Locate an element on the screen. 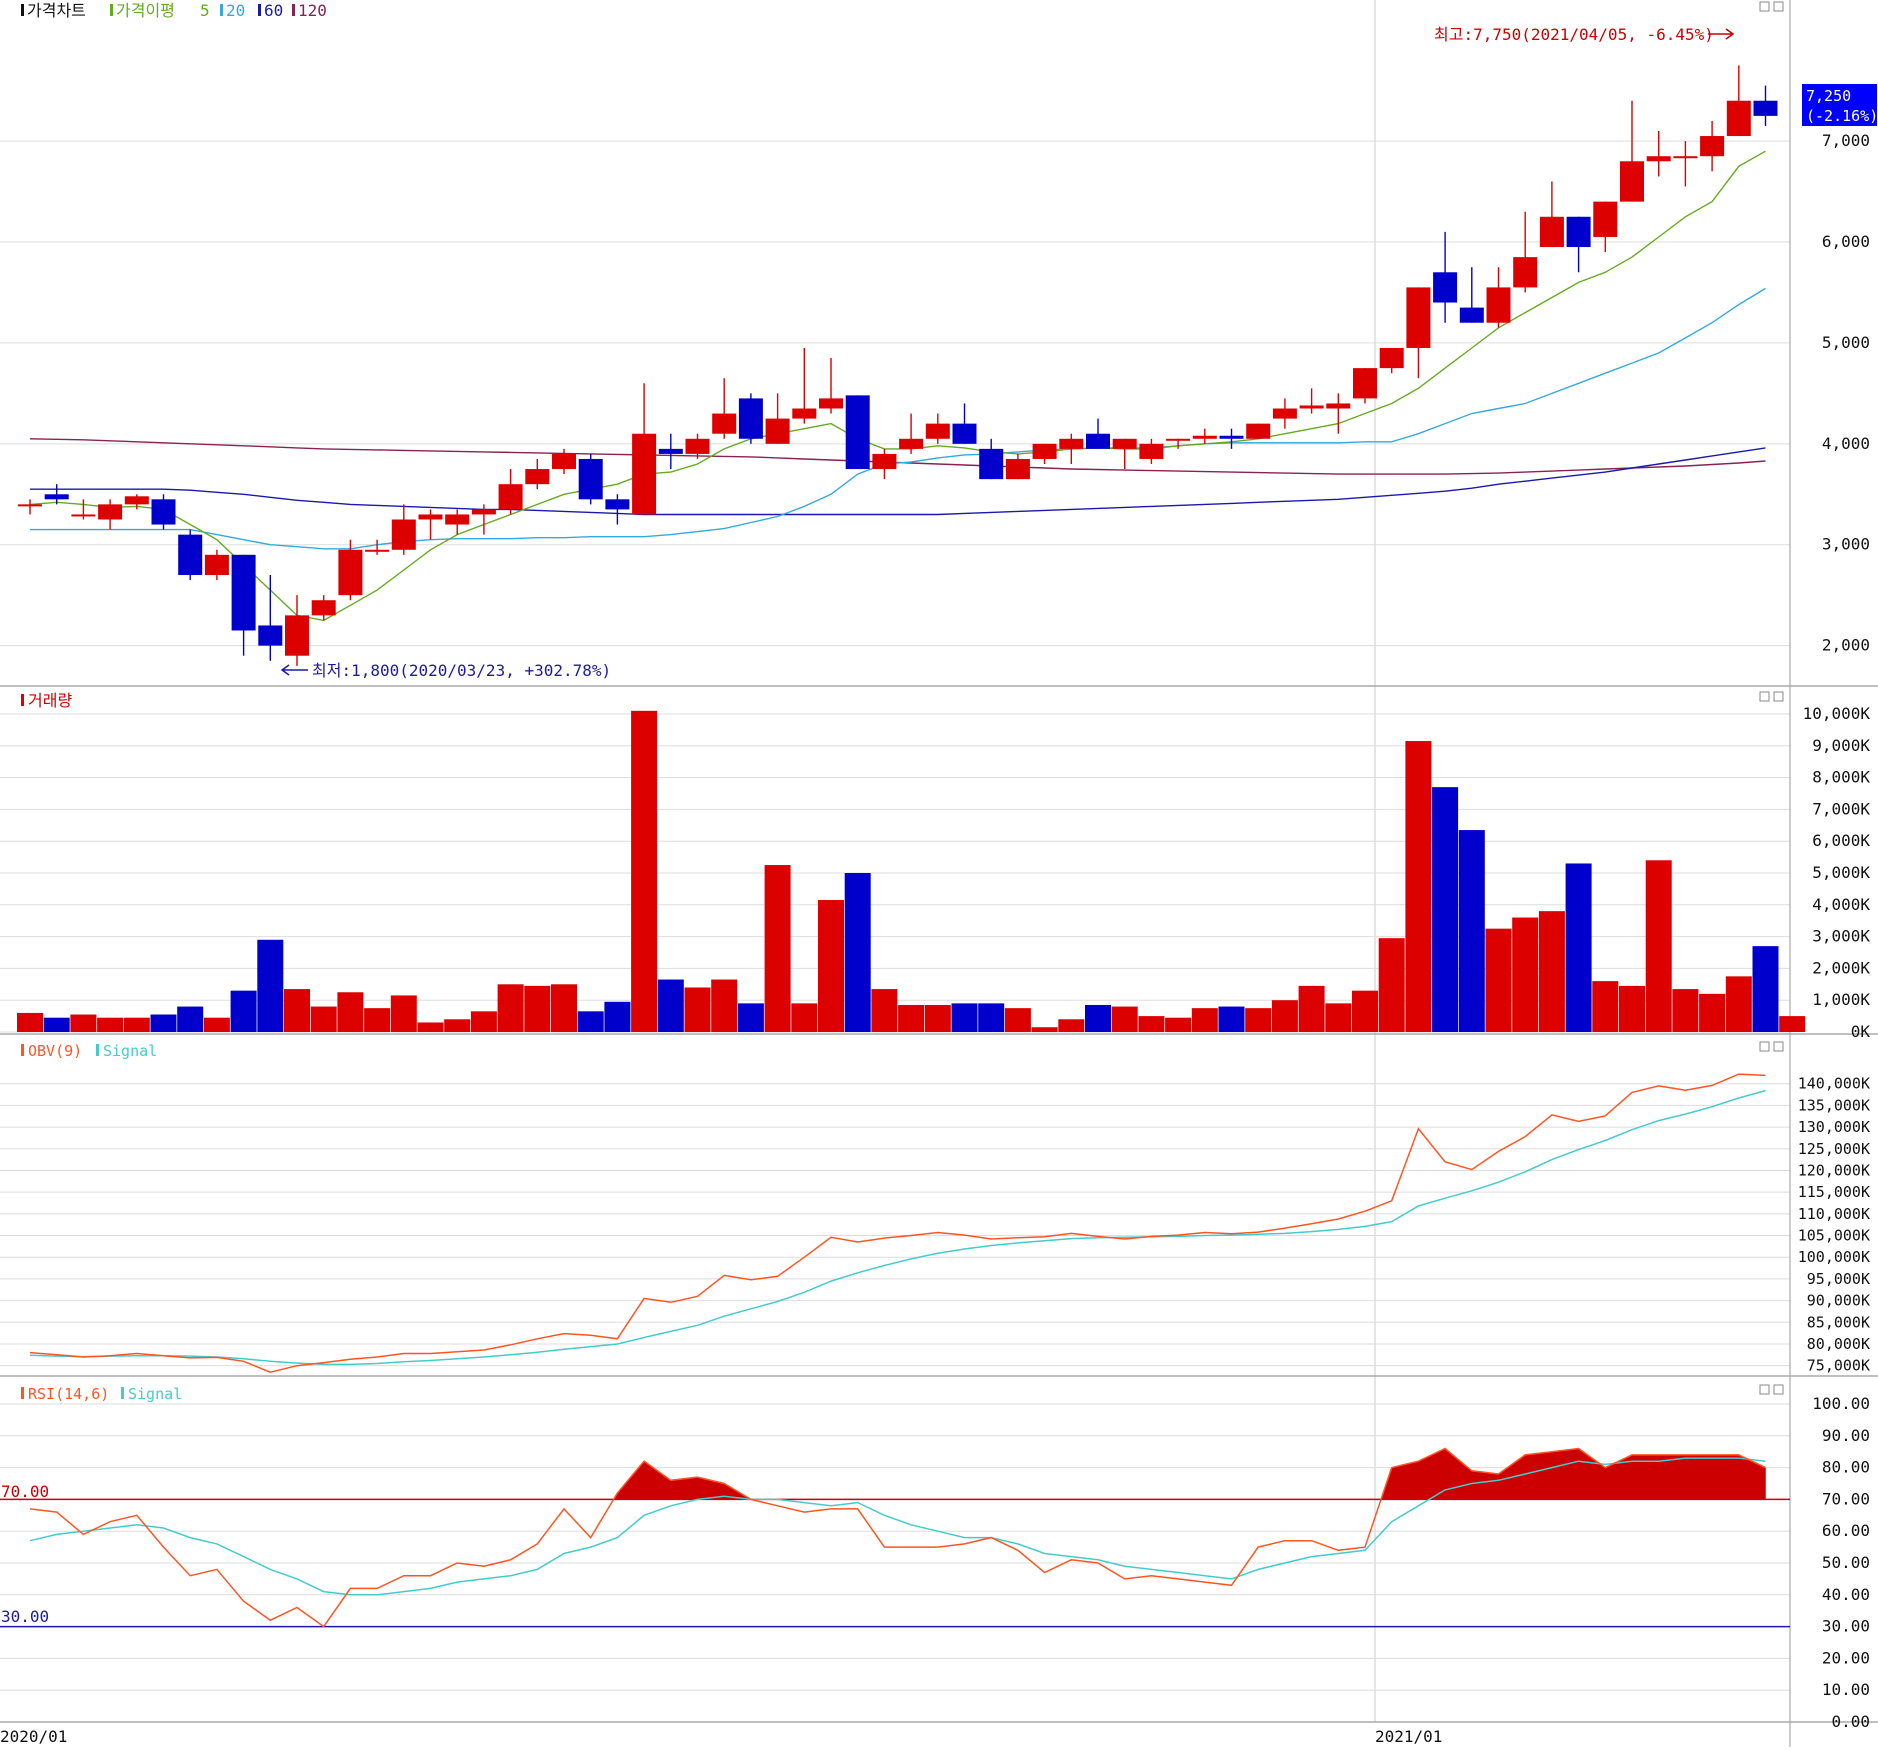 This screenshot has height=1751, width=1878. ma20-line is located at coordinates (898, 418).